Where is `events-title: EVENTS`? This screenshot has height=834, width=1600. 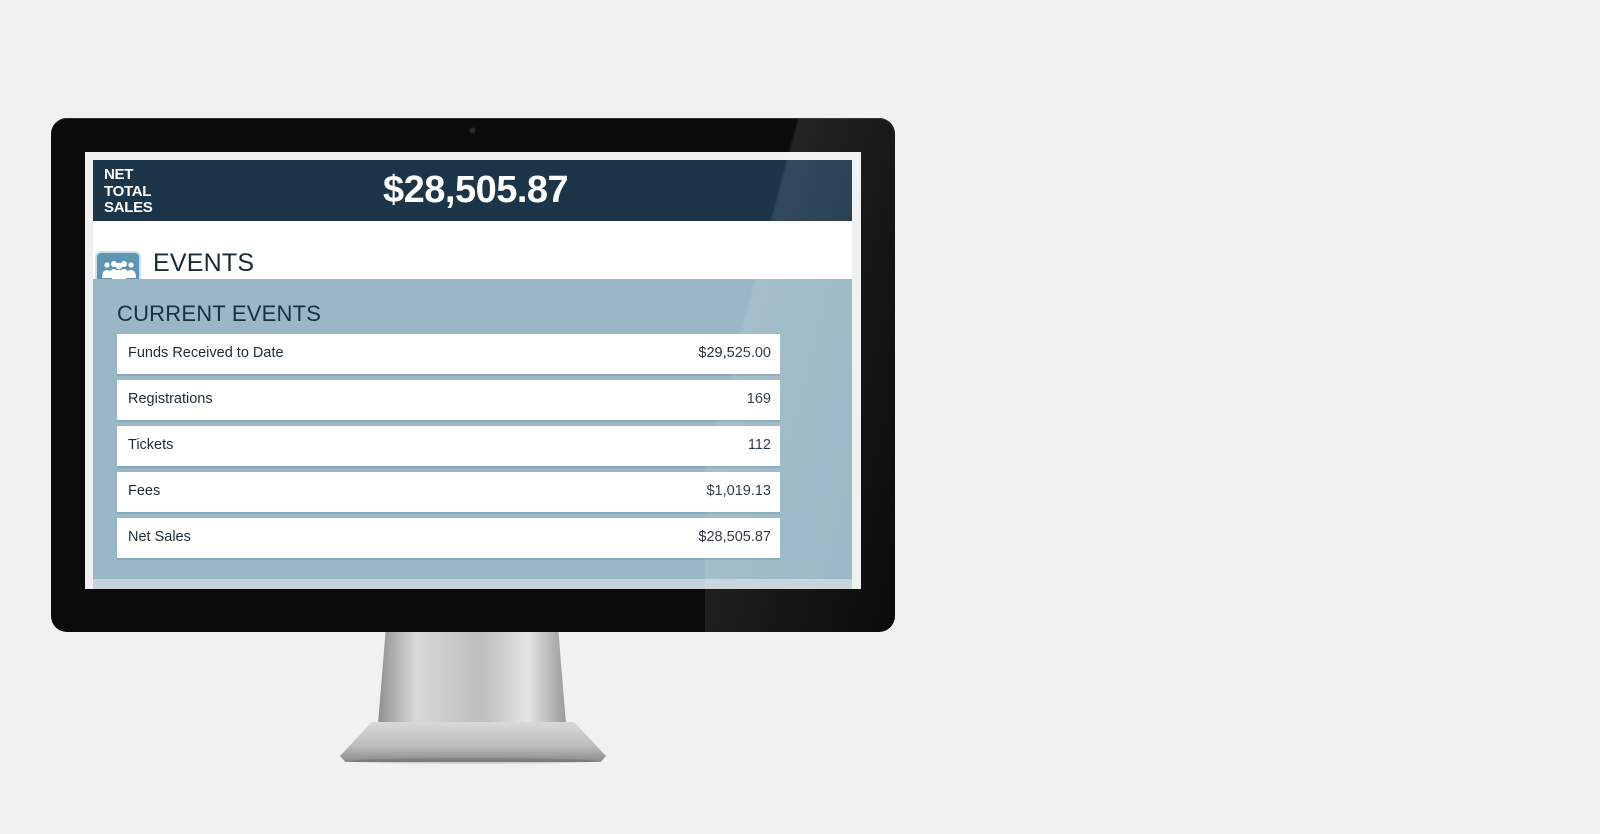 events-title: EVENTS is located at coordinates (204, 263).